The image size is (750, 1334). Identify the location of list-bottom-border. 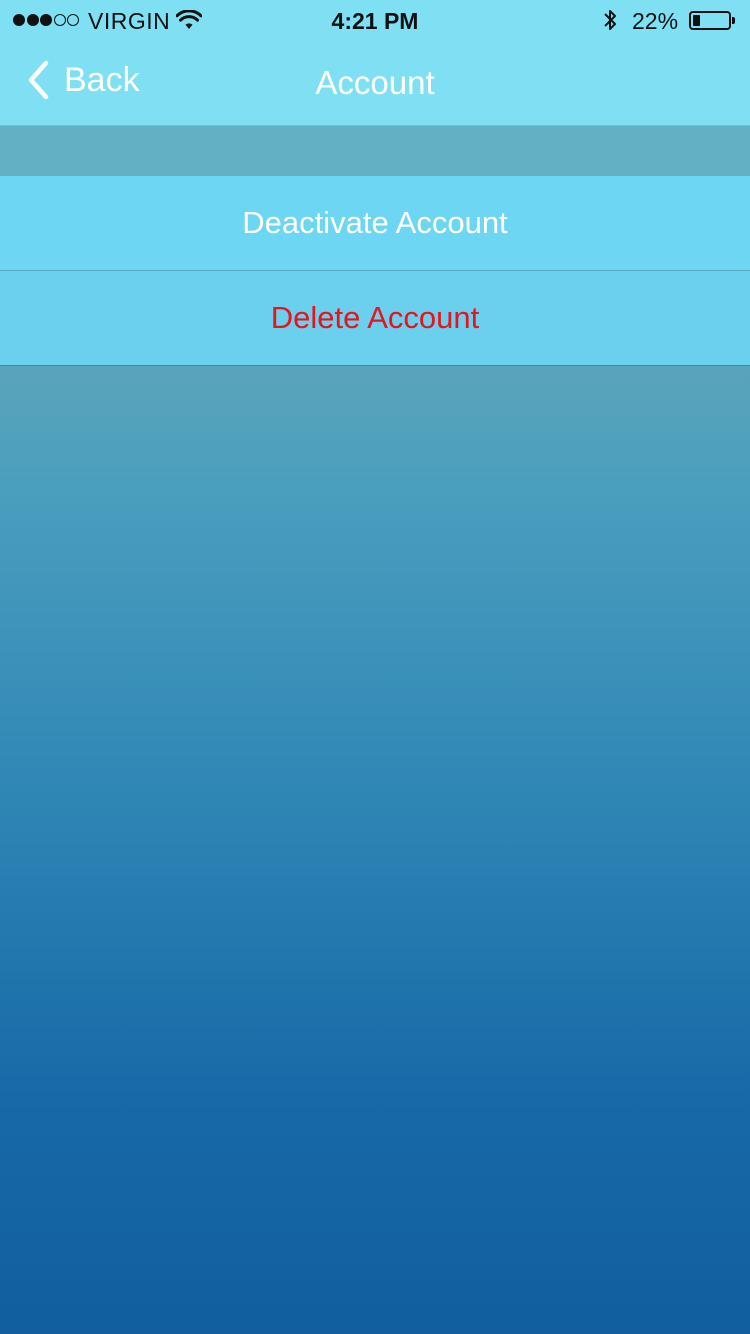
(375, 365).